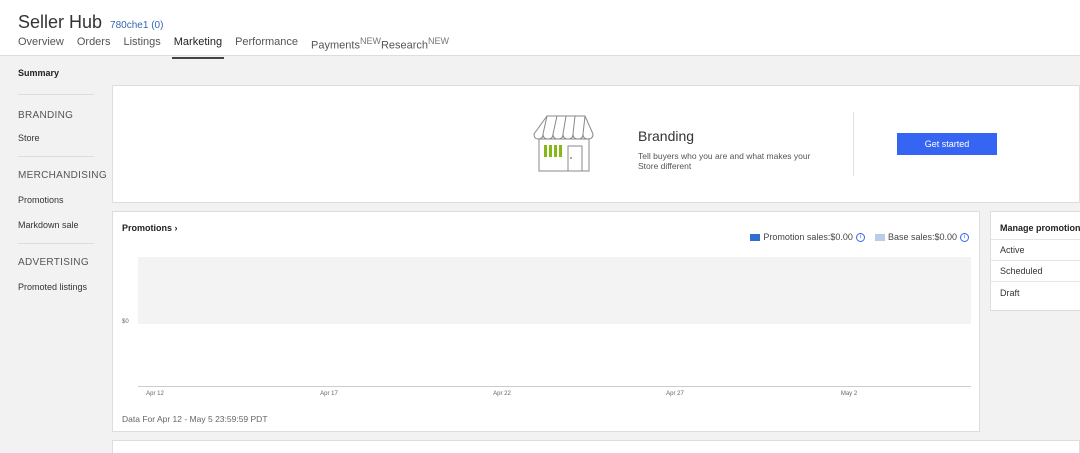 Image resolution: width=1080 pixels, height=453 pixels. I want to click on tab-label: Research, so click(404, 45).